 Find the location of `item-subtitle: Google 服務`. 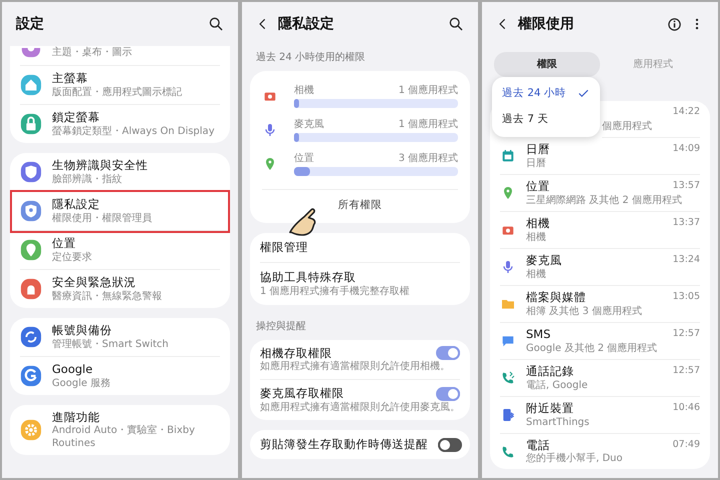

item-subtitle: Google 服務 is located at coordinates (82, 383).